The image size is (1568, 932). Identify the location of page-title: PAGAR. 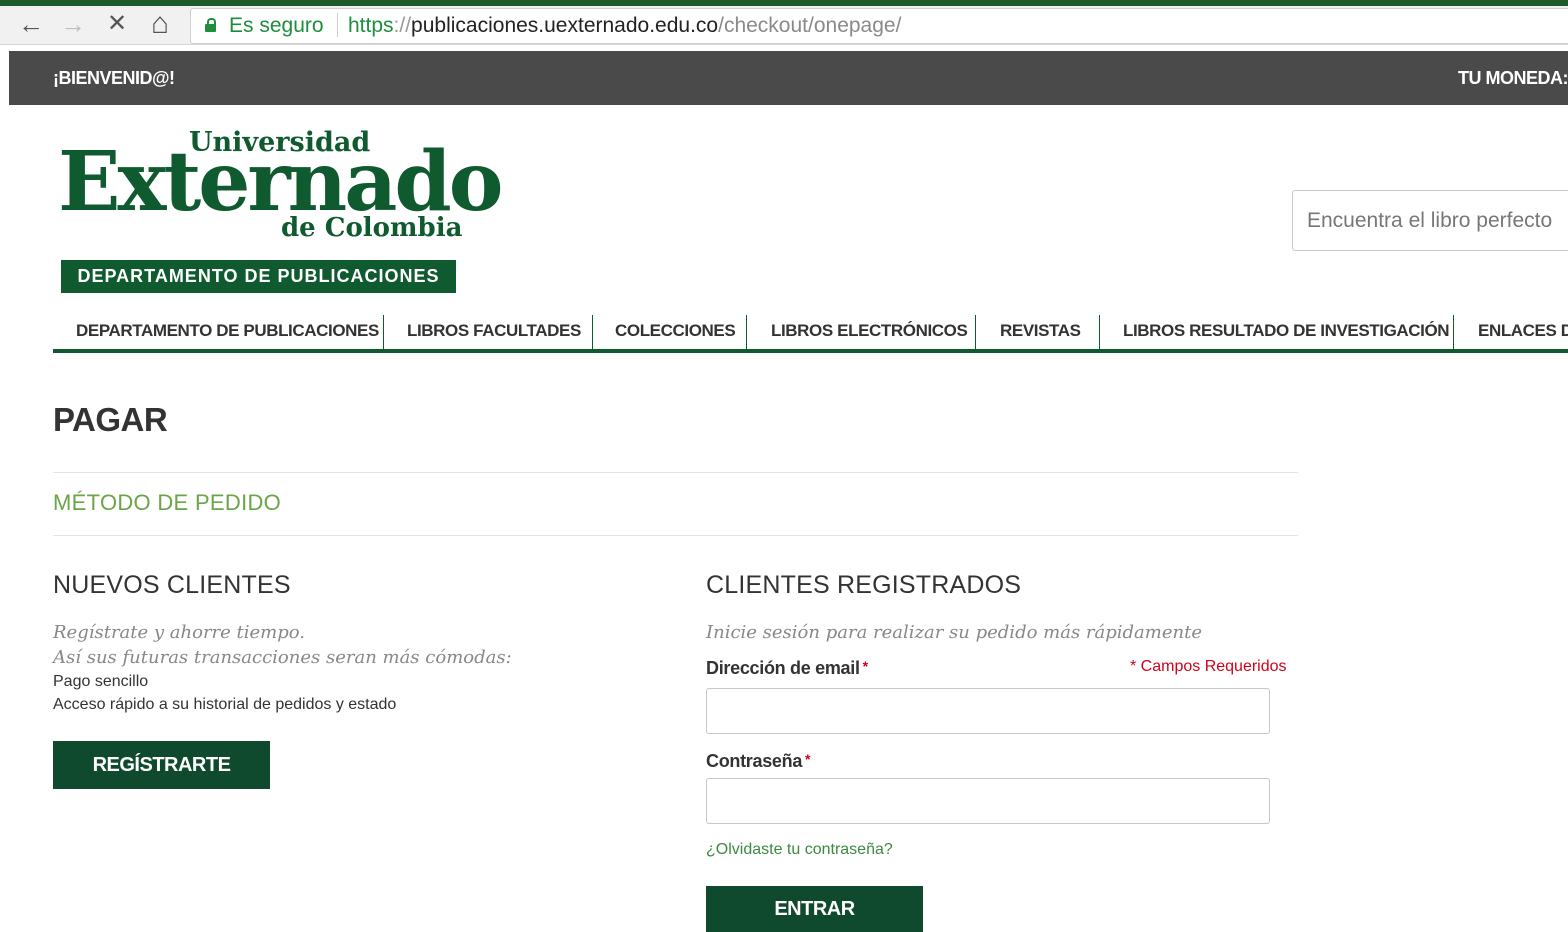
(110, 419).